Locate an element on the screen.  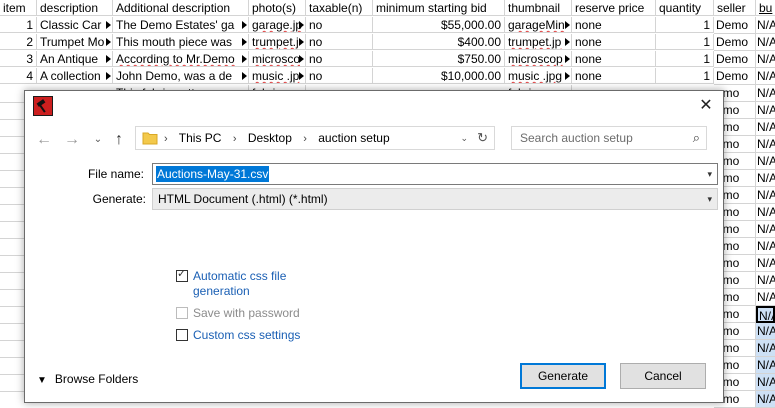
column-header-description: description is located at coordinates (75, 8).